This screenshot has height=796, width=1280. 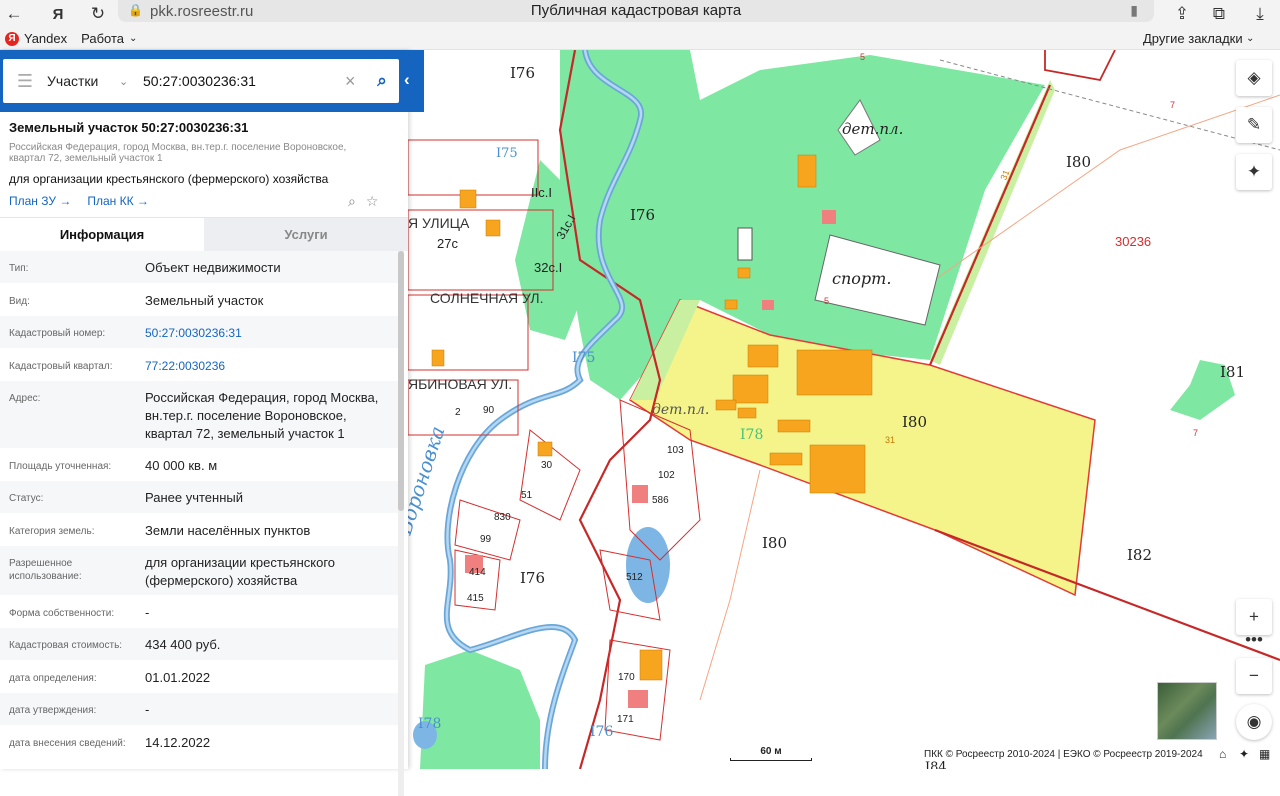 What do you see at coordinates (480, 709) in the screenshot?
I see `forest-area` at bounding box center [480, 709].